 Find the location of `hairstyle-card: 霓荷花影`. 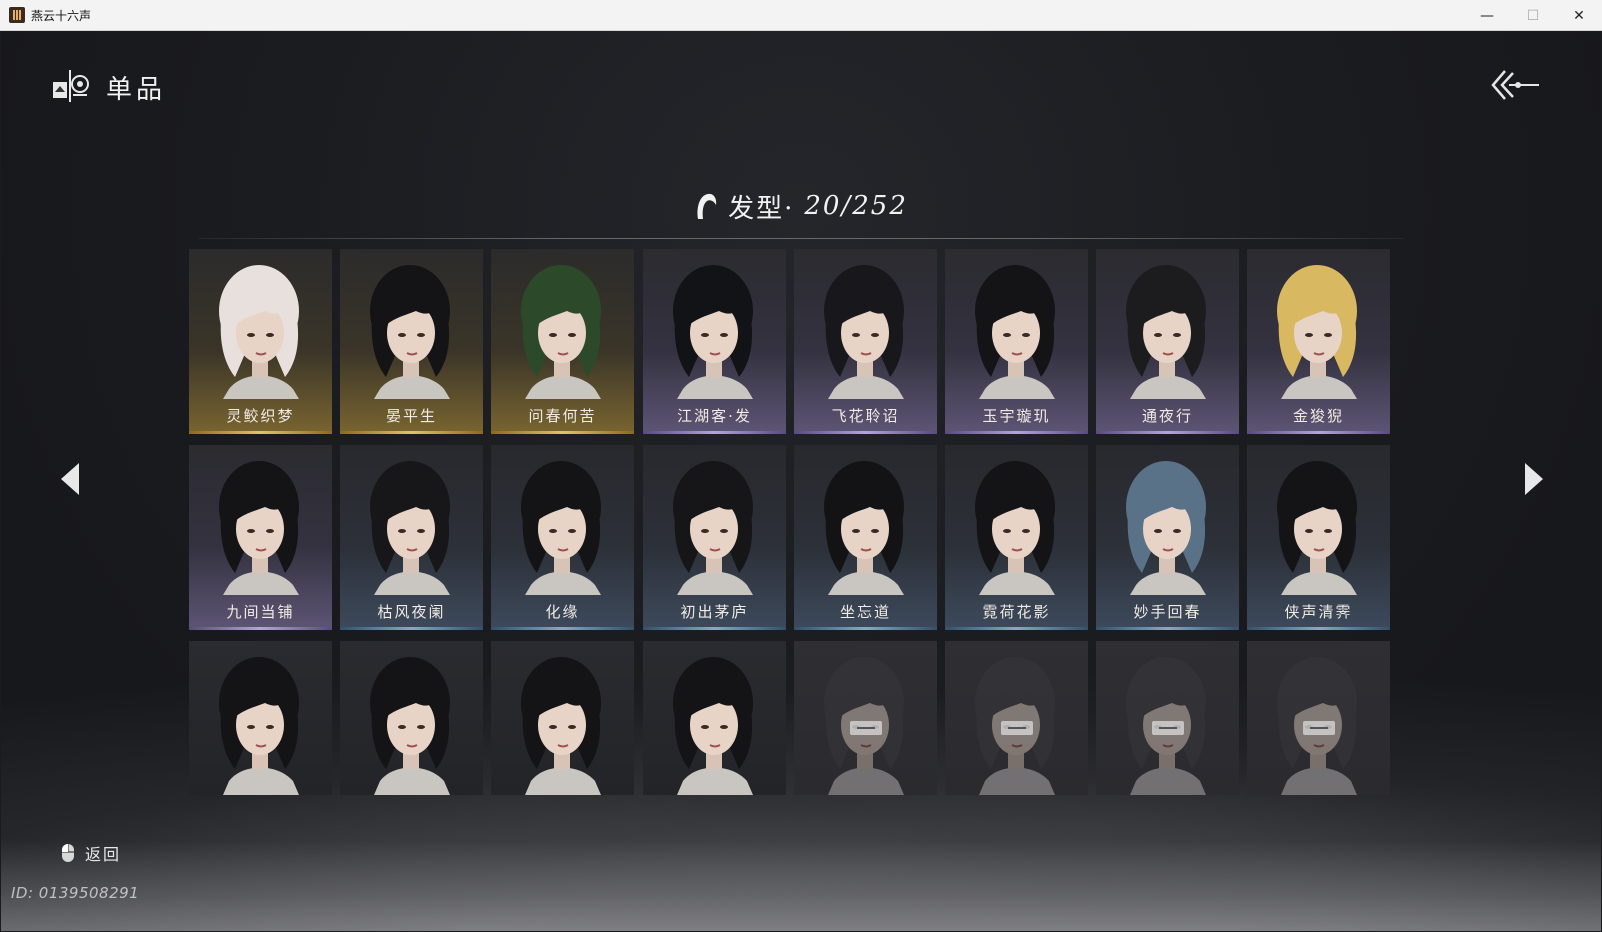

hairstyle-card: 霓荷花影 is located at coordinates (1016, 537).